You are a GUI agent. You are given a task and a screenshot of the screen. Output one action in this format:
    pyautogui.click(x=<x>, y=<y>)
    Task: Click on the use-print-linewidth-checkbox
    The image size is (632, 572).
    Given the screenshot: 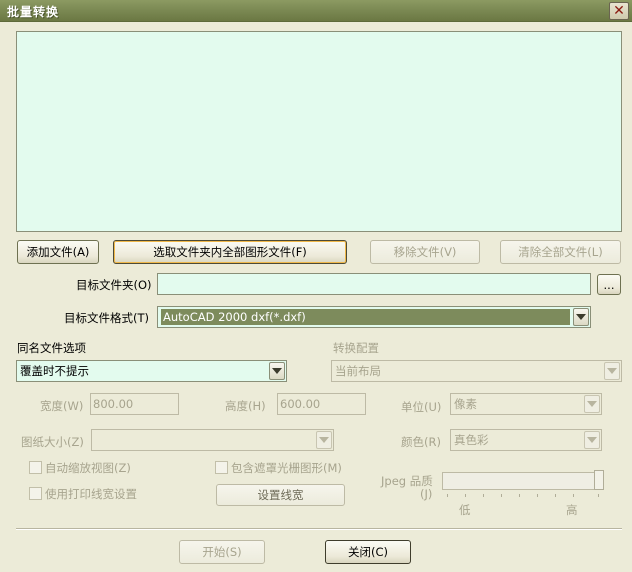 What is the action you would take?
    pyautogui.click(x=35, y=493)
    